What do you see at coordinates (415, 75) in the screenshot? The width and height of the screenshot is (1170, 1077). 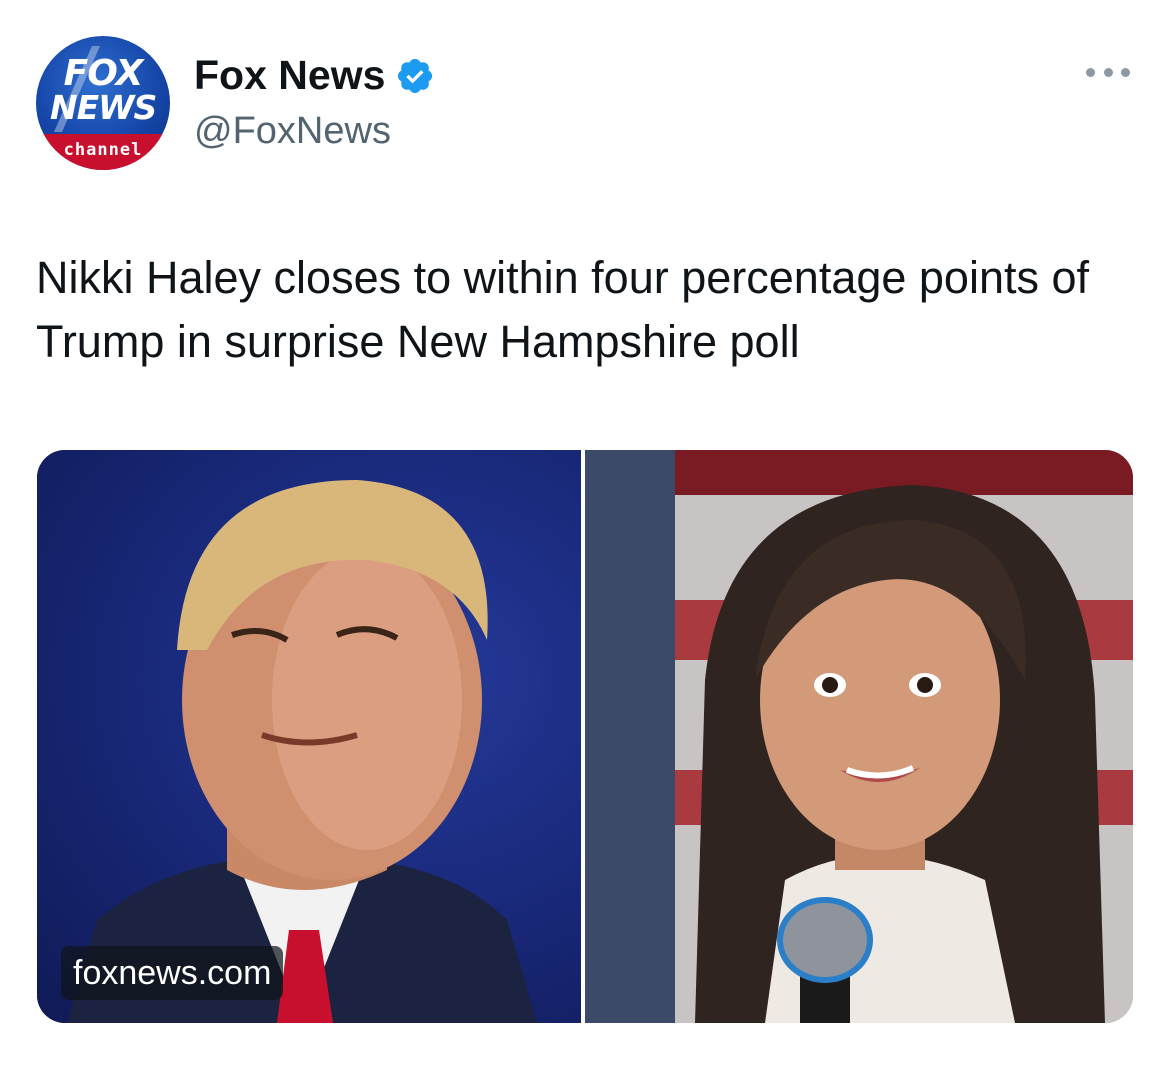 I see `verified-badge-icon` at bounding box center [415, 75].